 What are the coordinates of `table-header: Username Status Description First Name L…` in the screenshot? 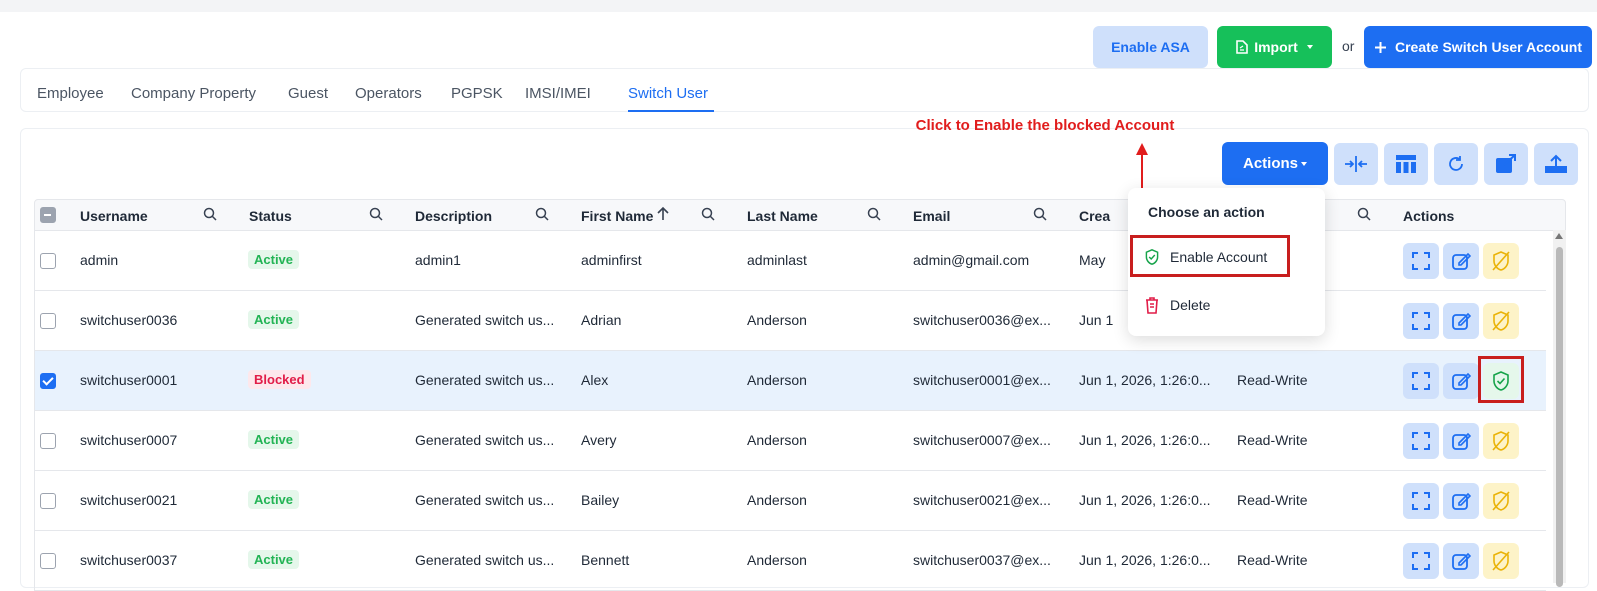 It's located at (800, 215).